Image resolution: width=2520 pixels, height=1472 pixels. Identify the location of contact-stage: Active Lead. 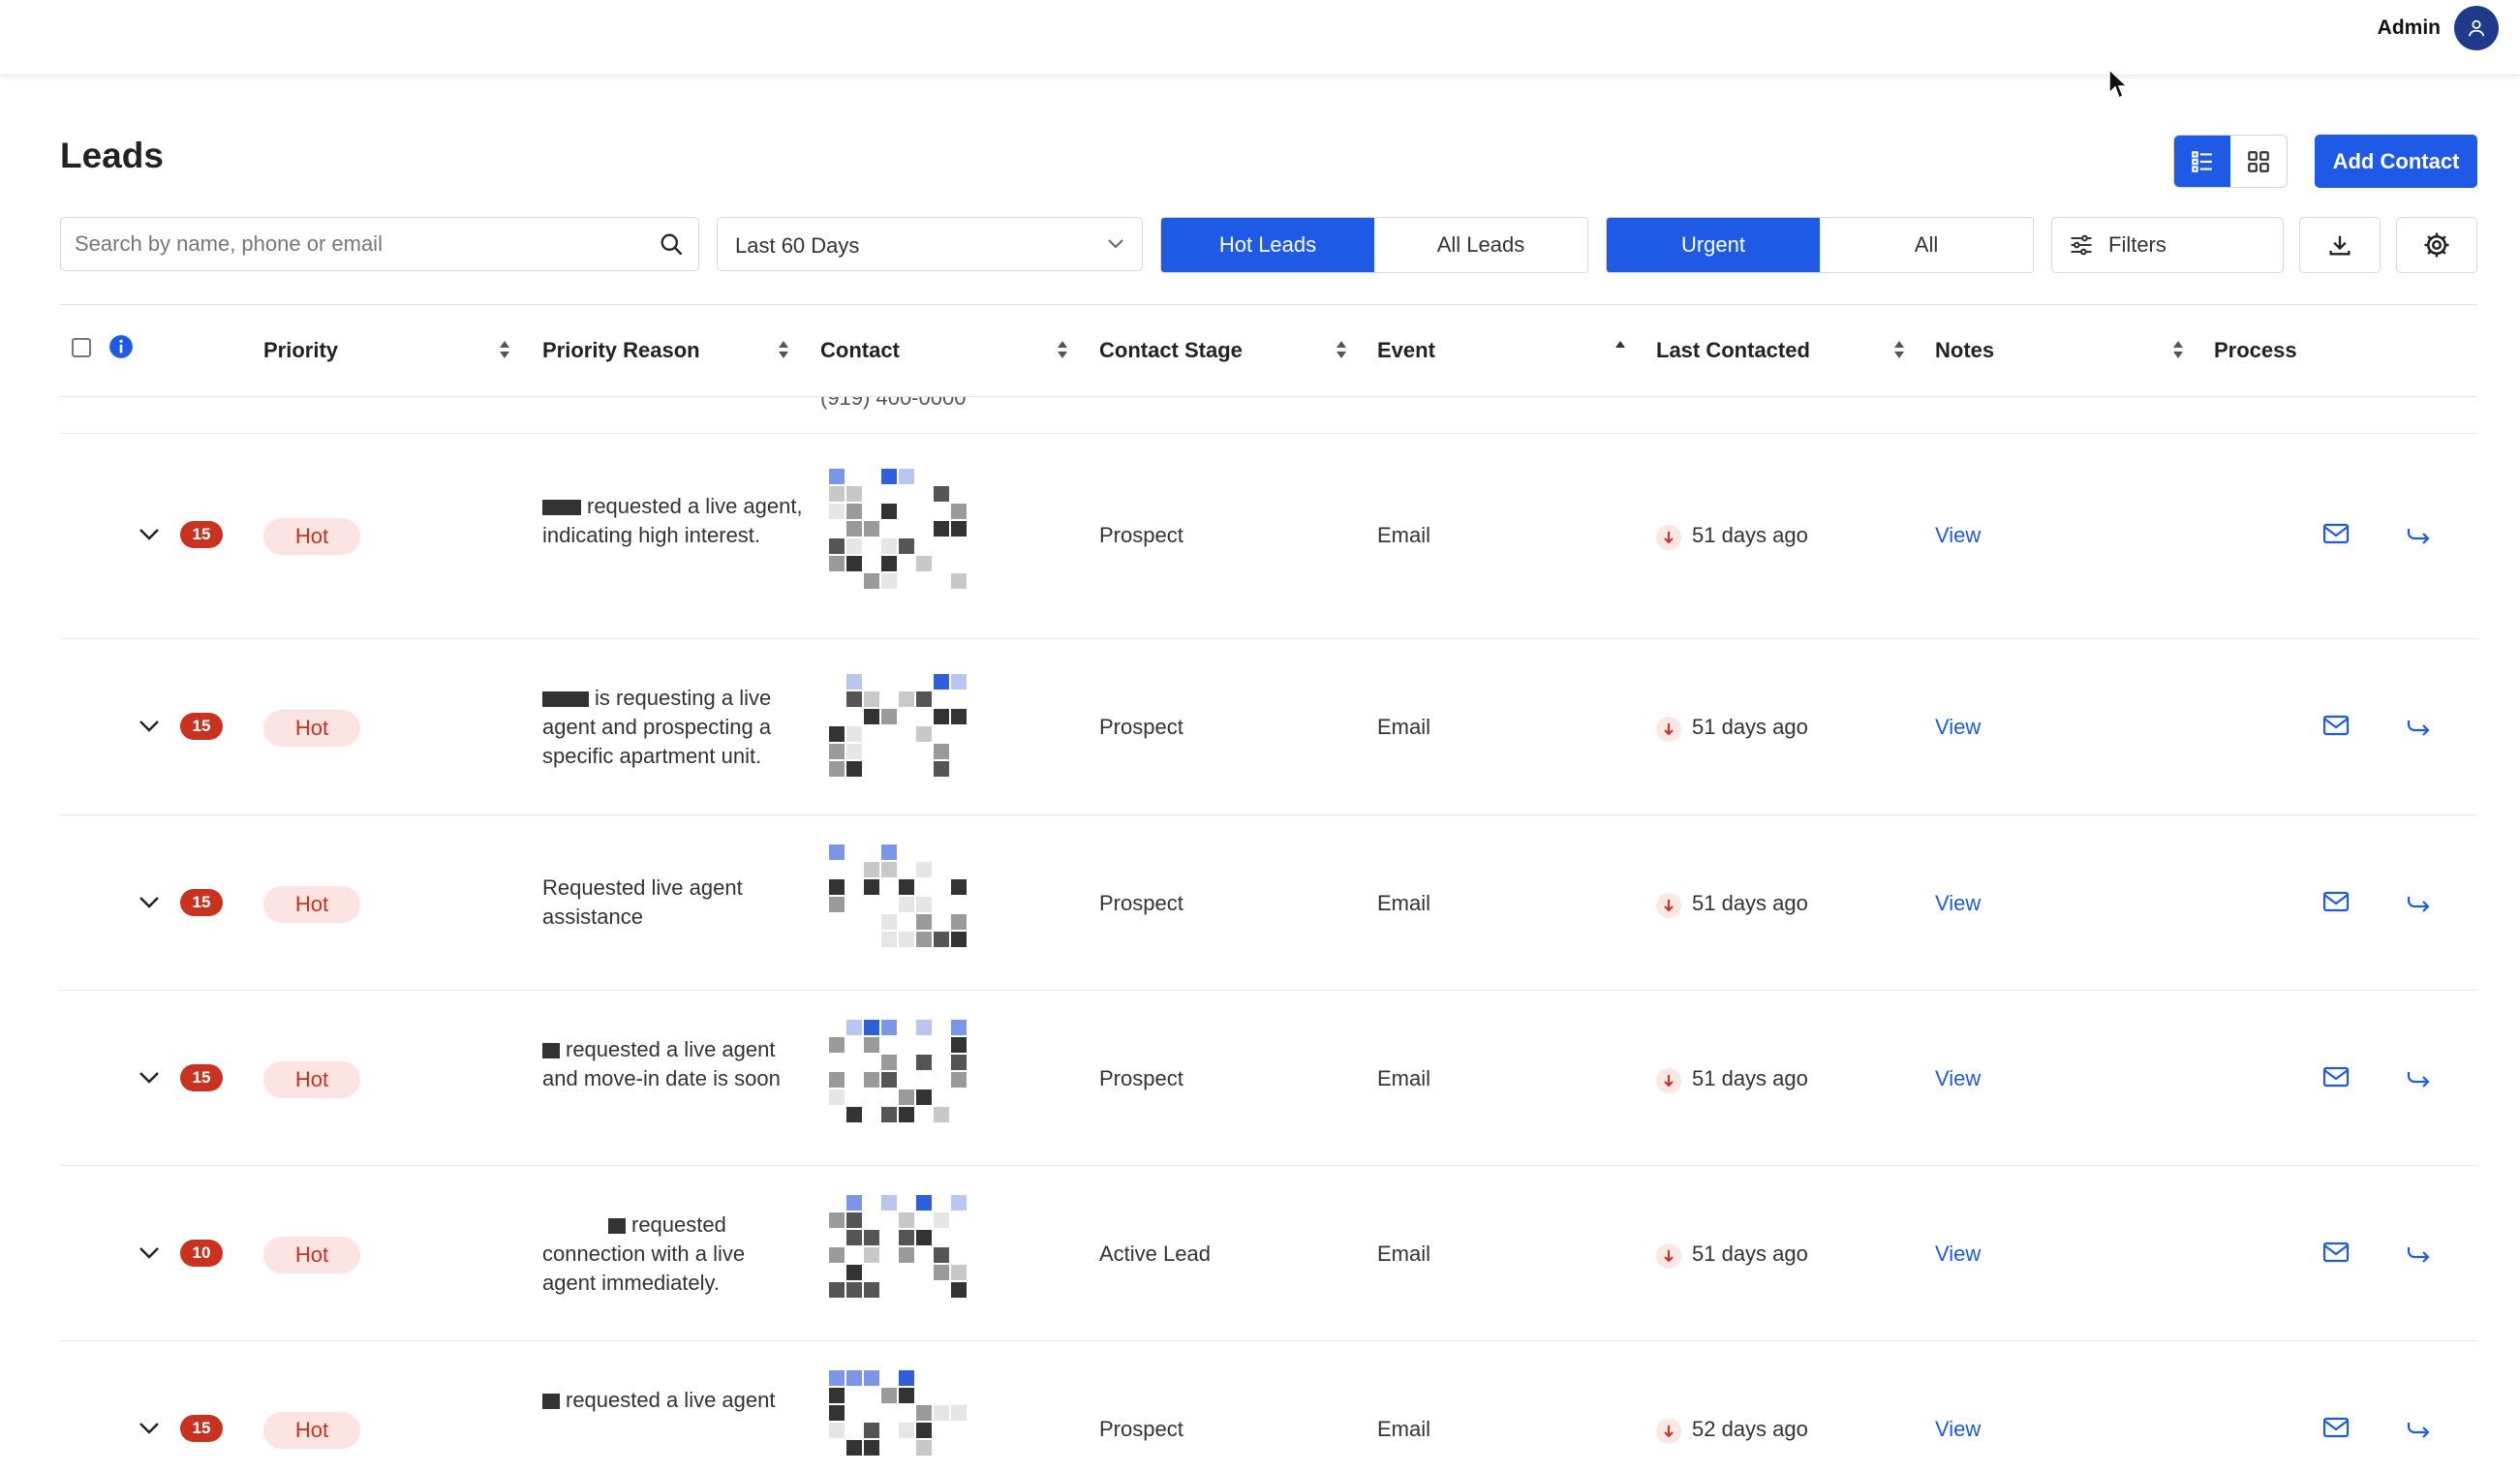
(1155, 1254).